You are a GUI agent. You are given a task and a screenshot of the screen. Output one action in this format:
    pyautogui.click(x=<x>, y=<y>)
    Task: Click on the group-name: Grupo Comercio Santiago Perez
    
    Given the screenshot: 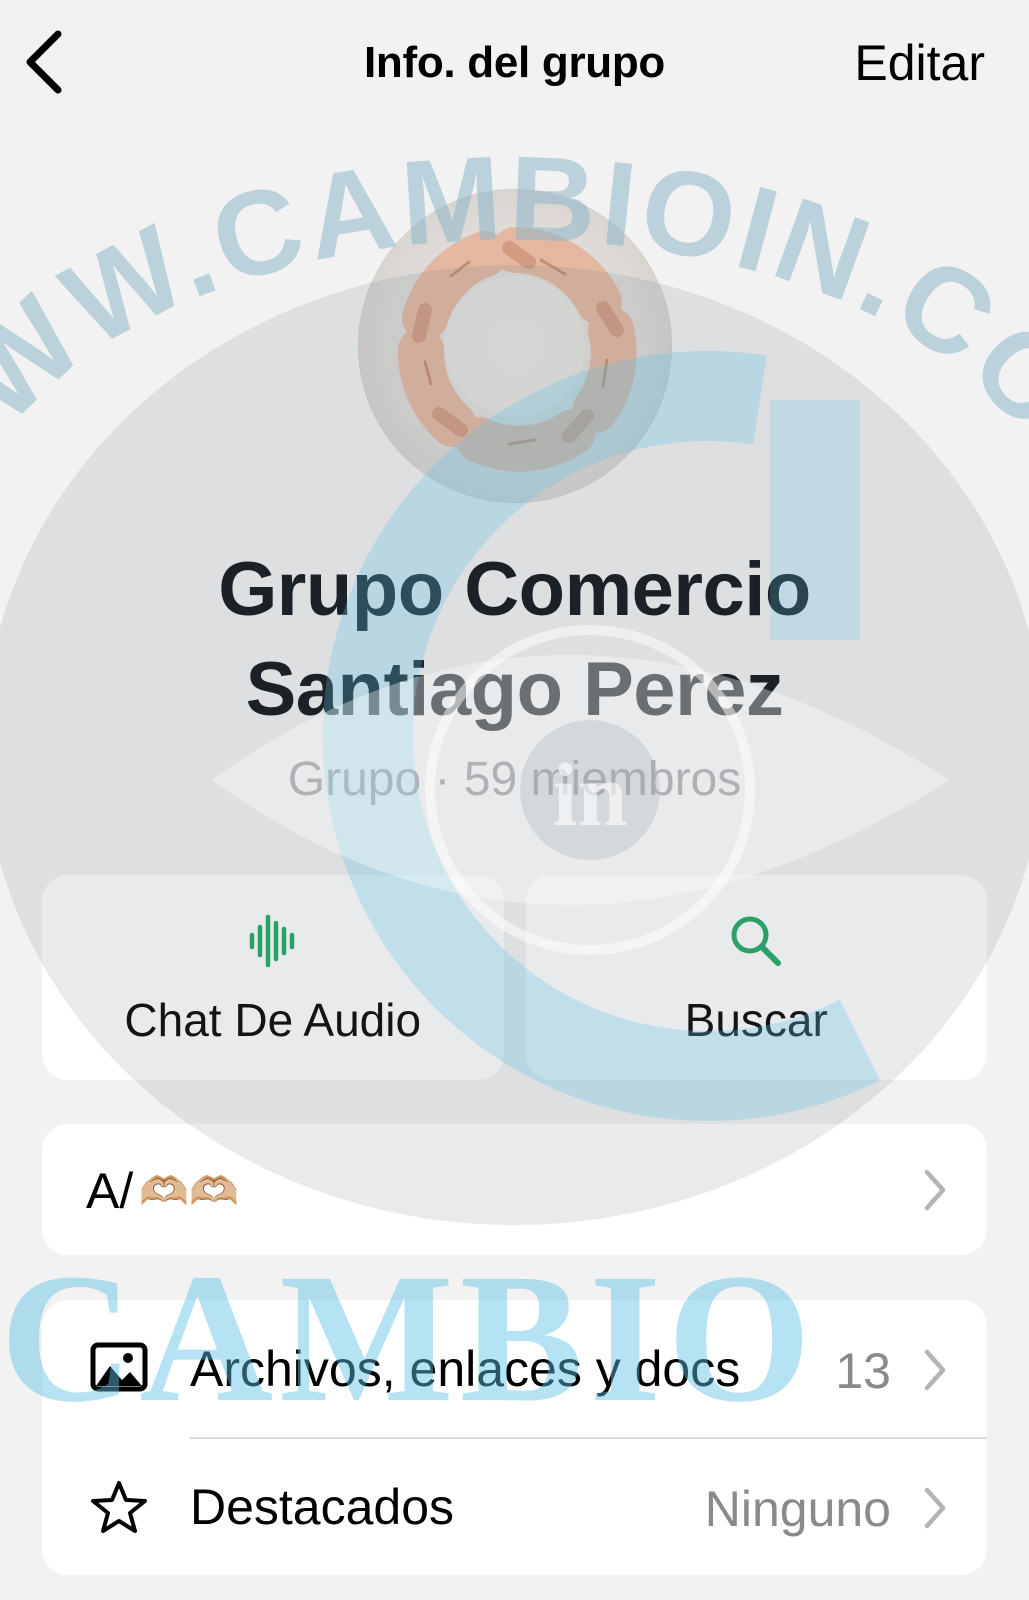 What is the action you would take?
    pyautogui.click(x=514, y=640)
    